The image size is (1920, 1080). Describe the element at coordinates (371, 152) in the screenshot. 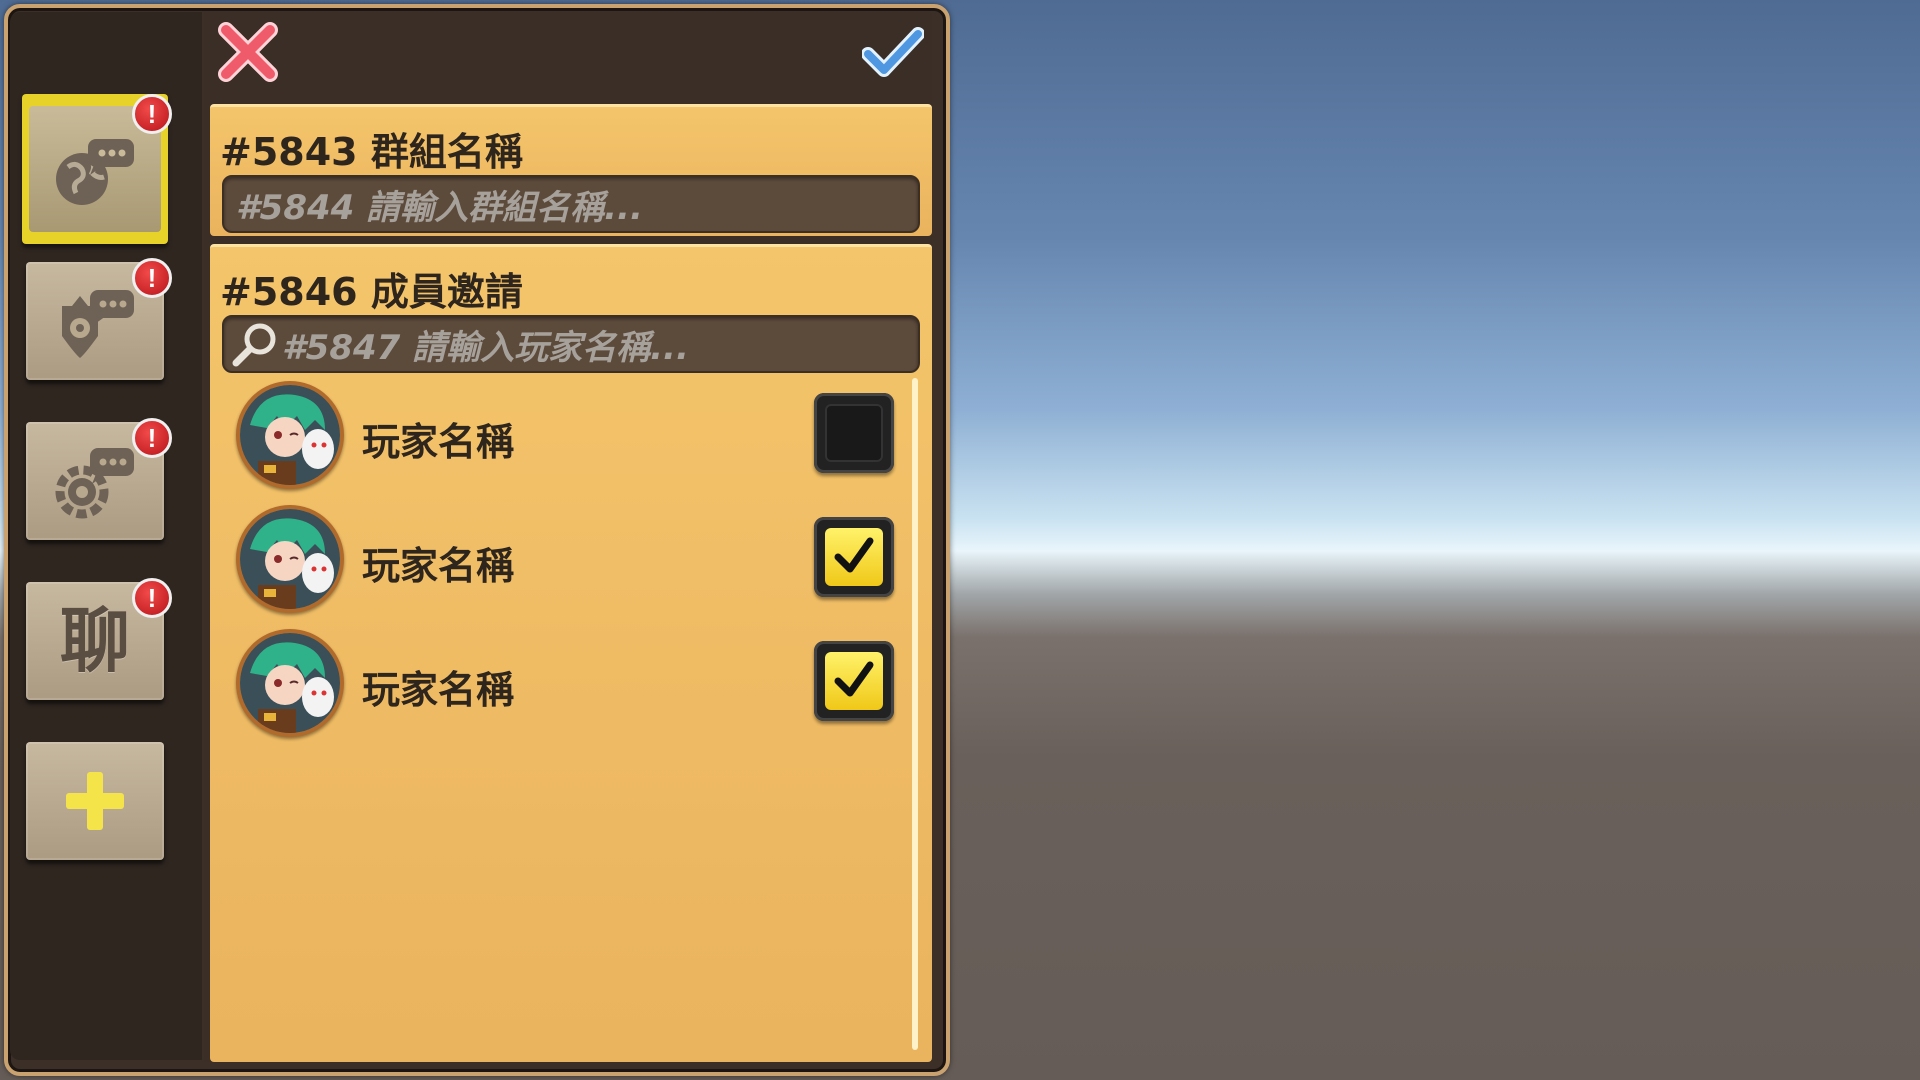

I see `group-name-title: #5843 群組名稱` at that location.